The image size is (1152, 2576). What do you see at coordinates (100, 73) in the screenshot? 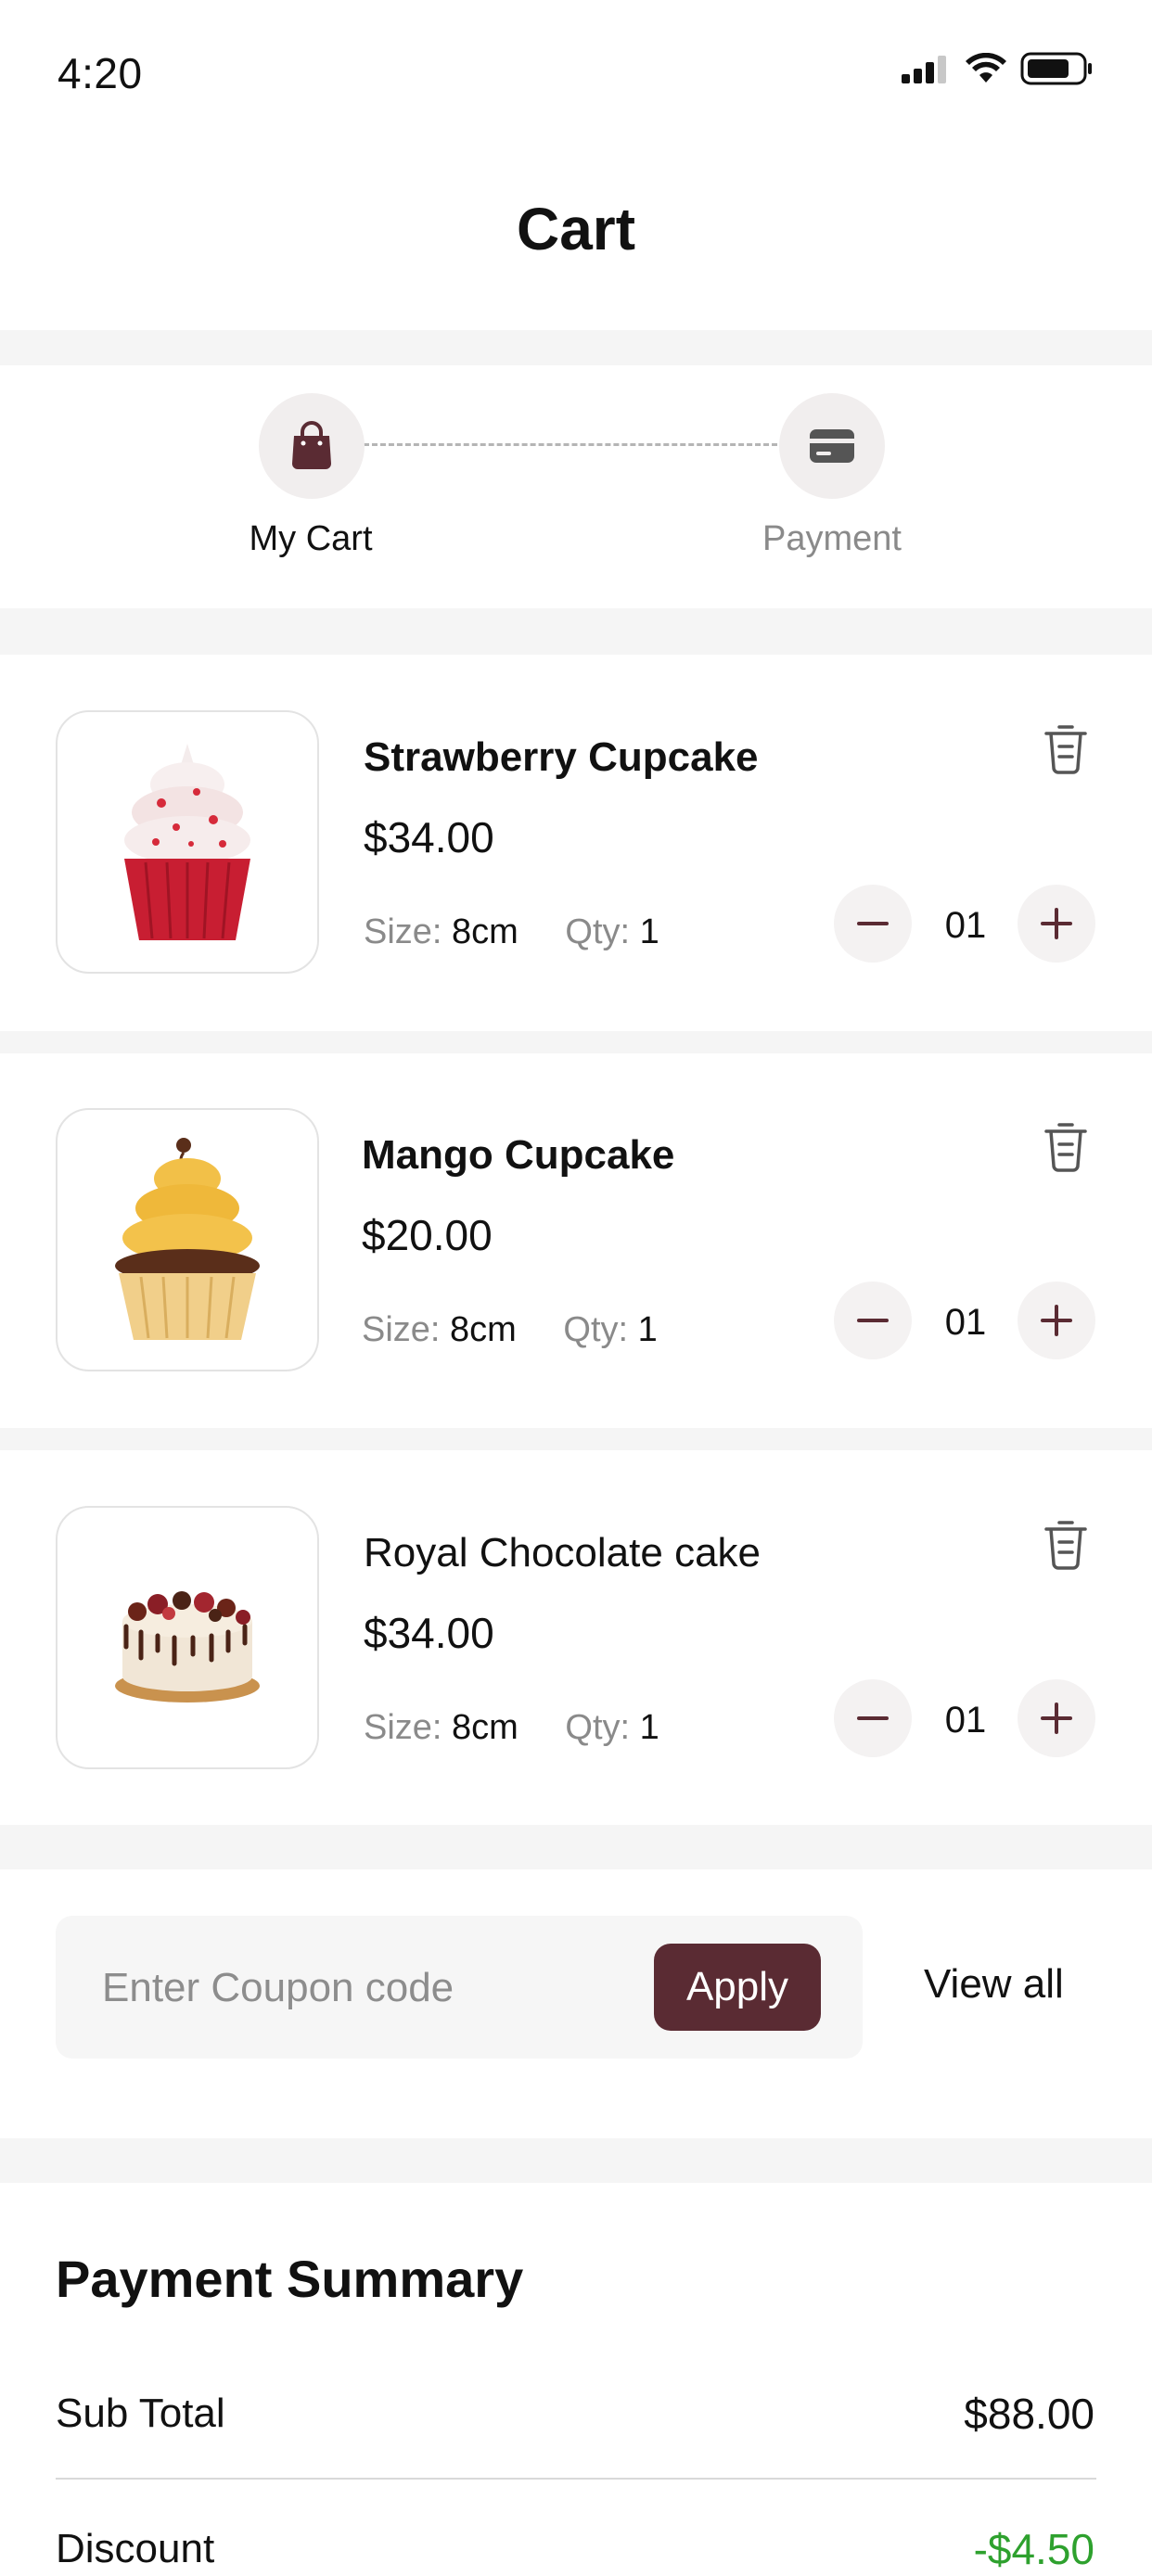
I see `status-time: 4:20` at bounding box center [100, 73].